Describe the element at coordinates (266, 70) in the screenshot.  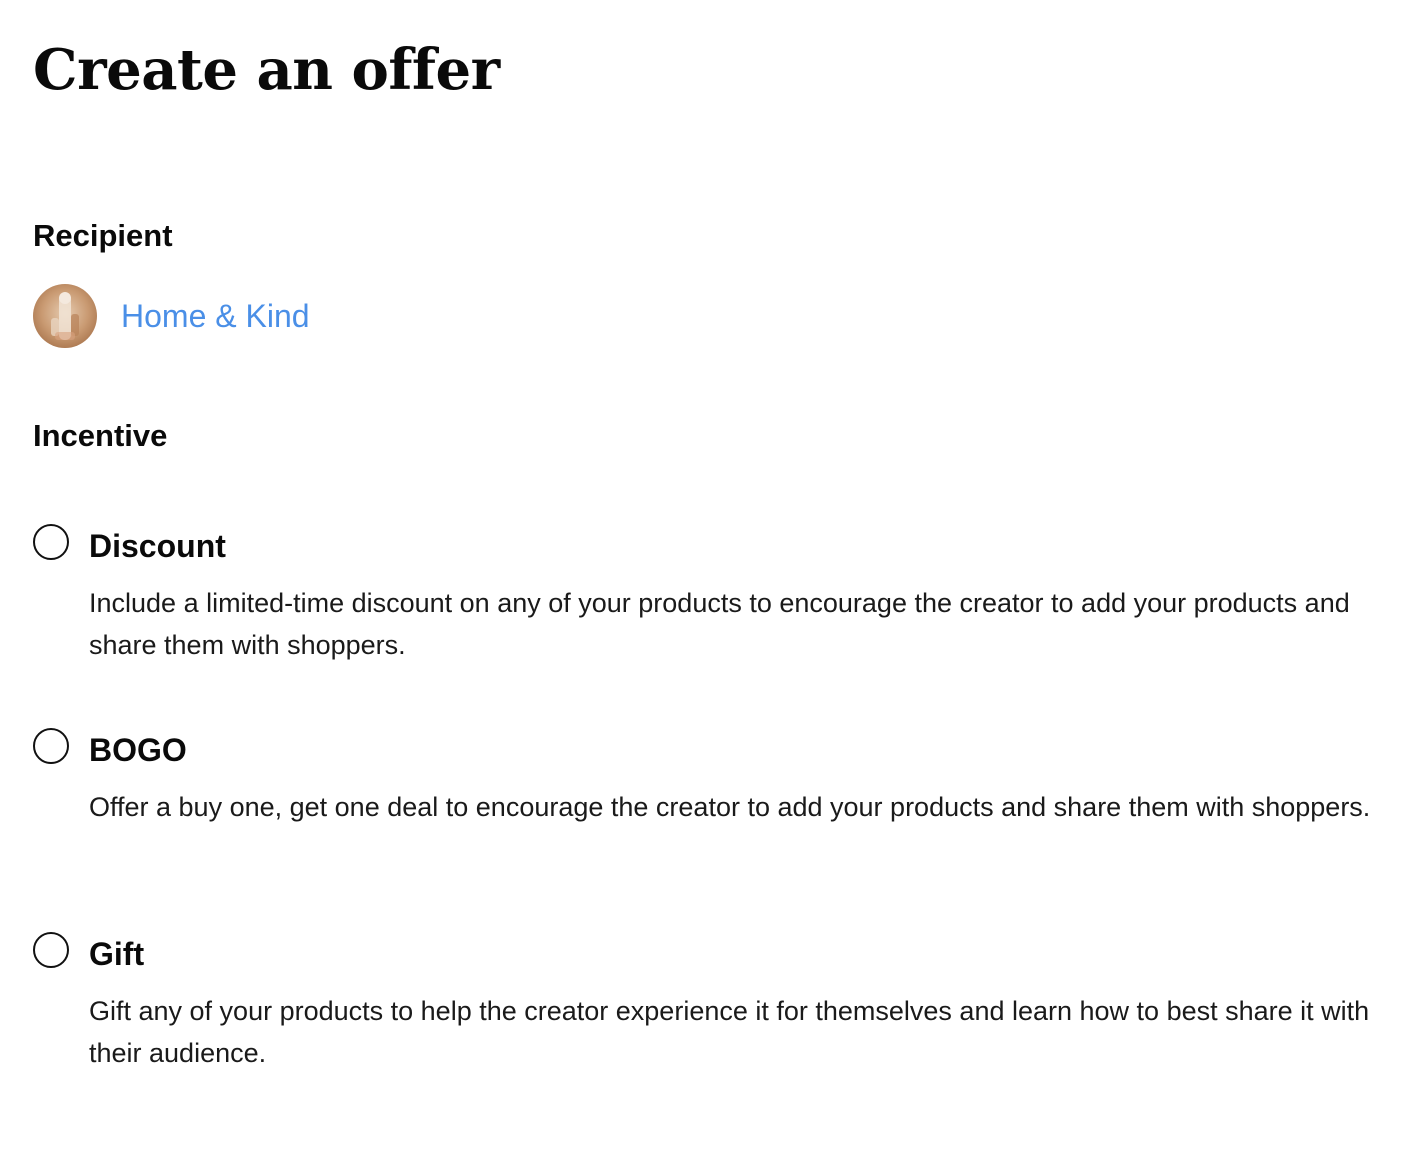
I see `page-title: Create an offer` at that location.